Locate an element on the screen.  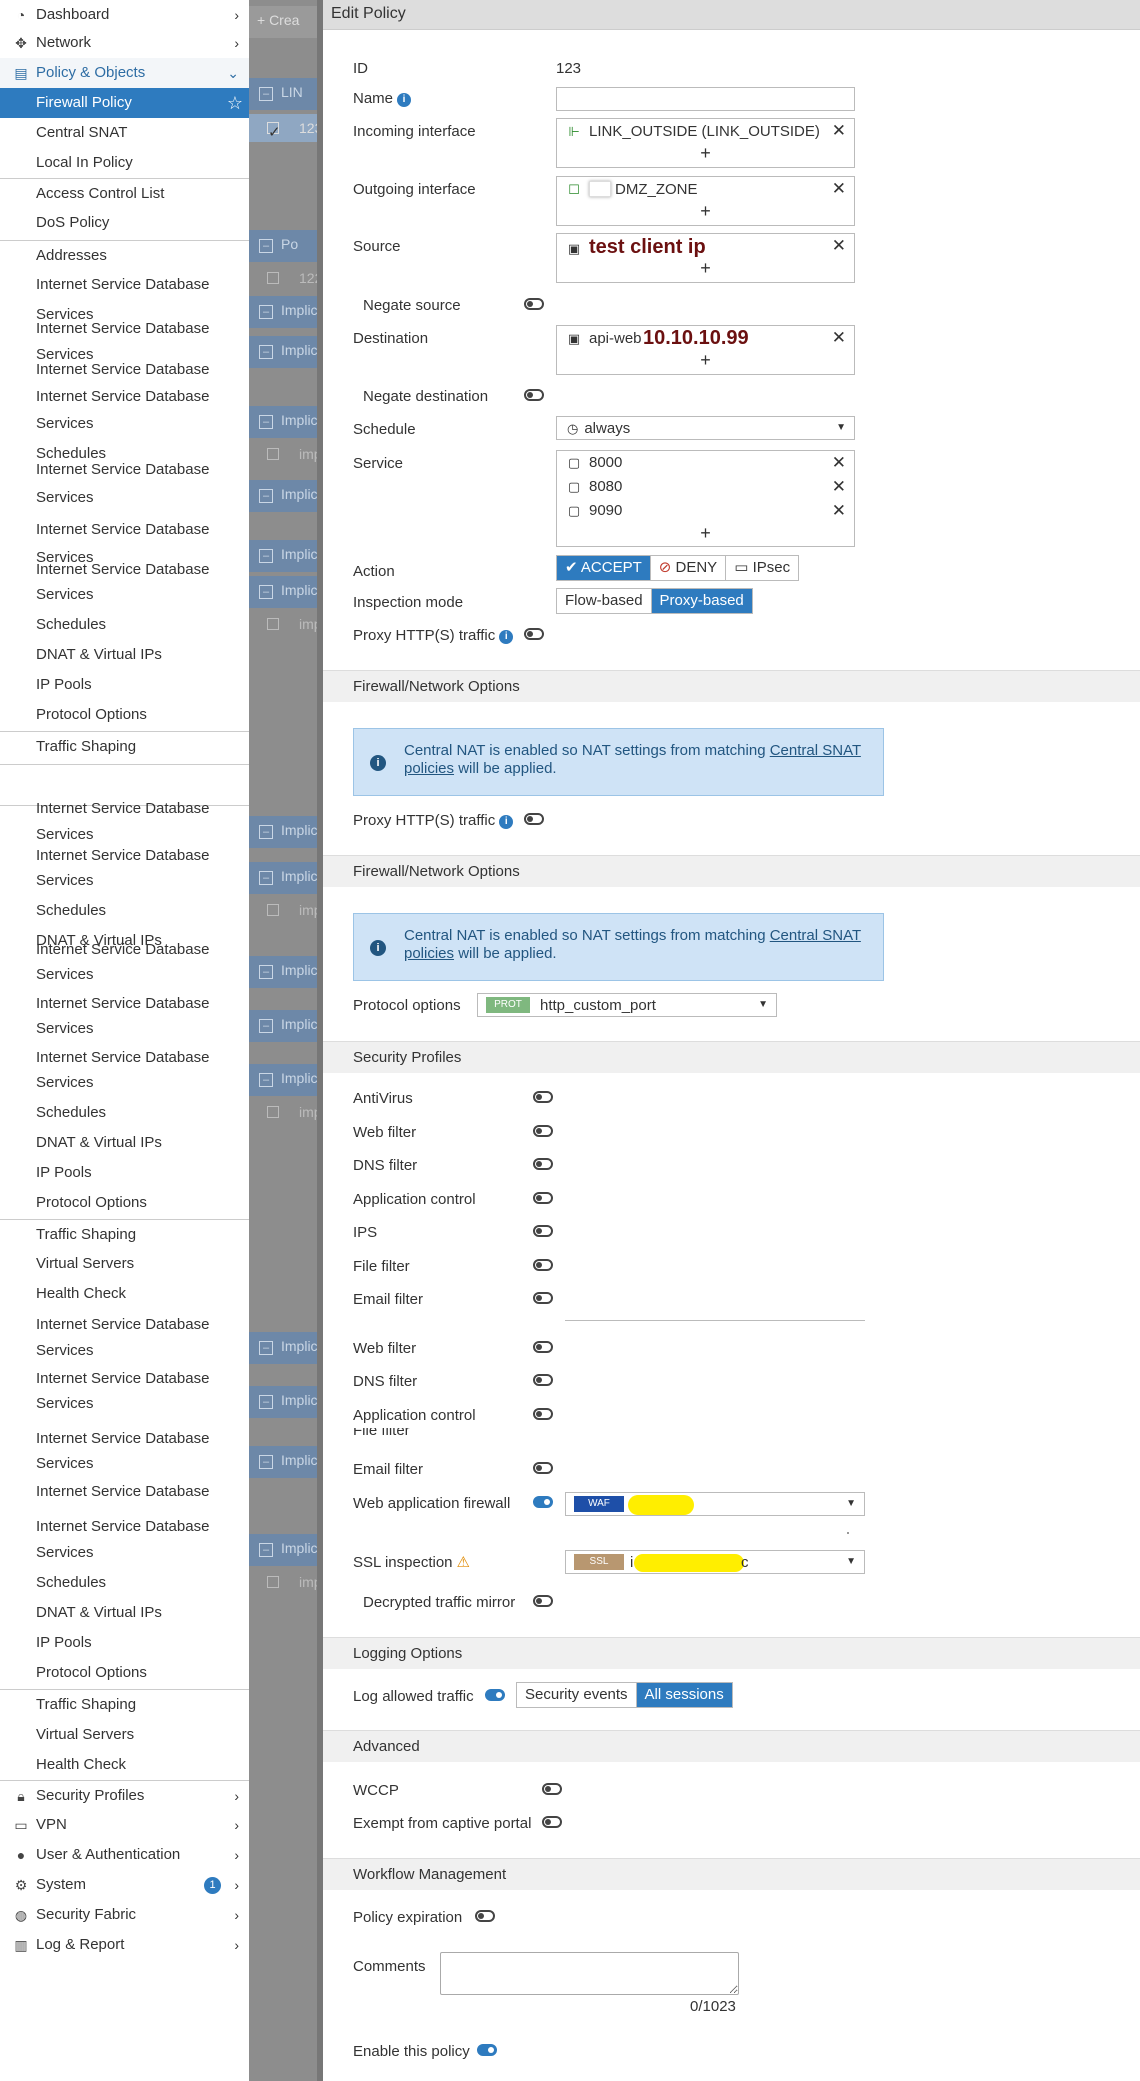
web-filter-toggle is located at coordinates (543, 1347).